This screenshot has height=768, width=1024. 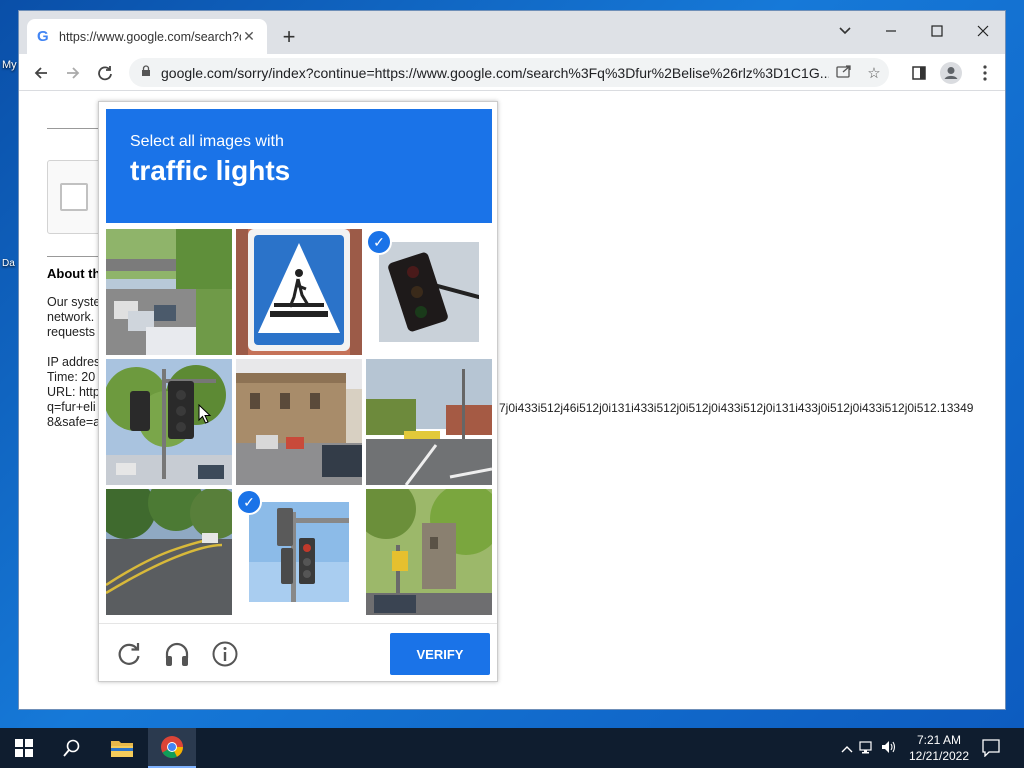 What do you see at coordinates (8, 263) in the screenshot?
I see `desktop-icon-label: Da` at bounding box center [8, 263].